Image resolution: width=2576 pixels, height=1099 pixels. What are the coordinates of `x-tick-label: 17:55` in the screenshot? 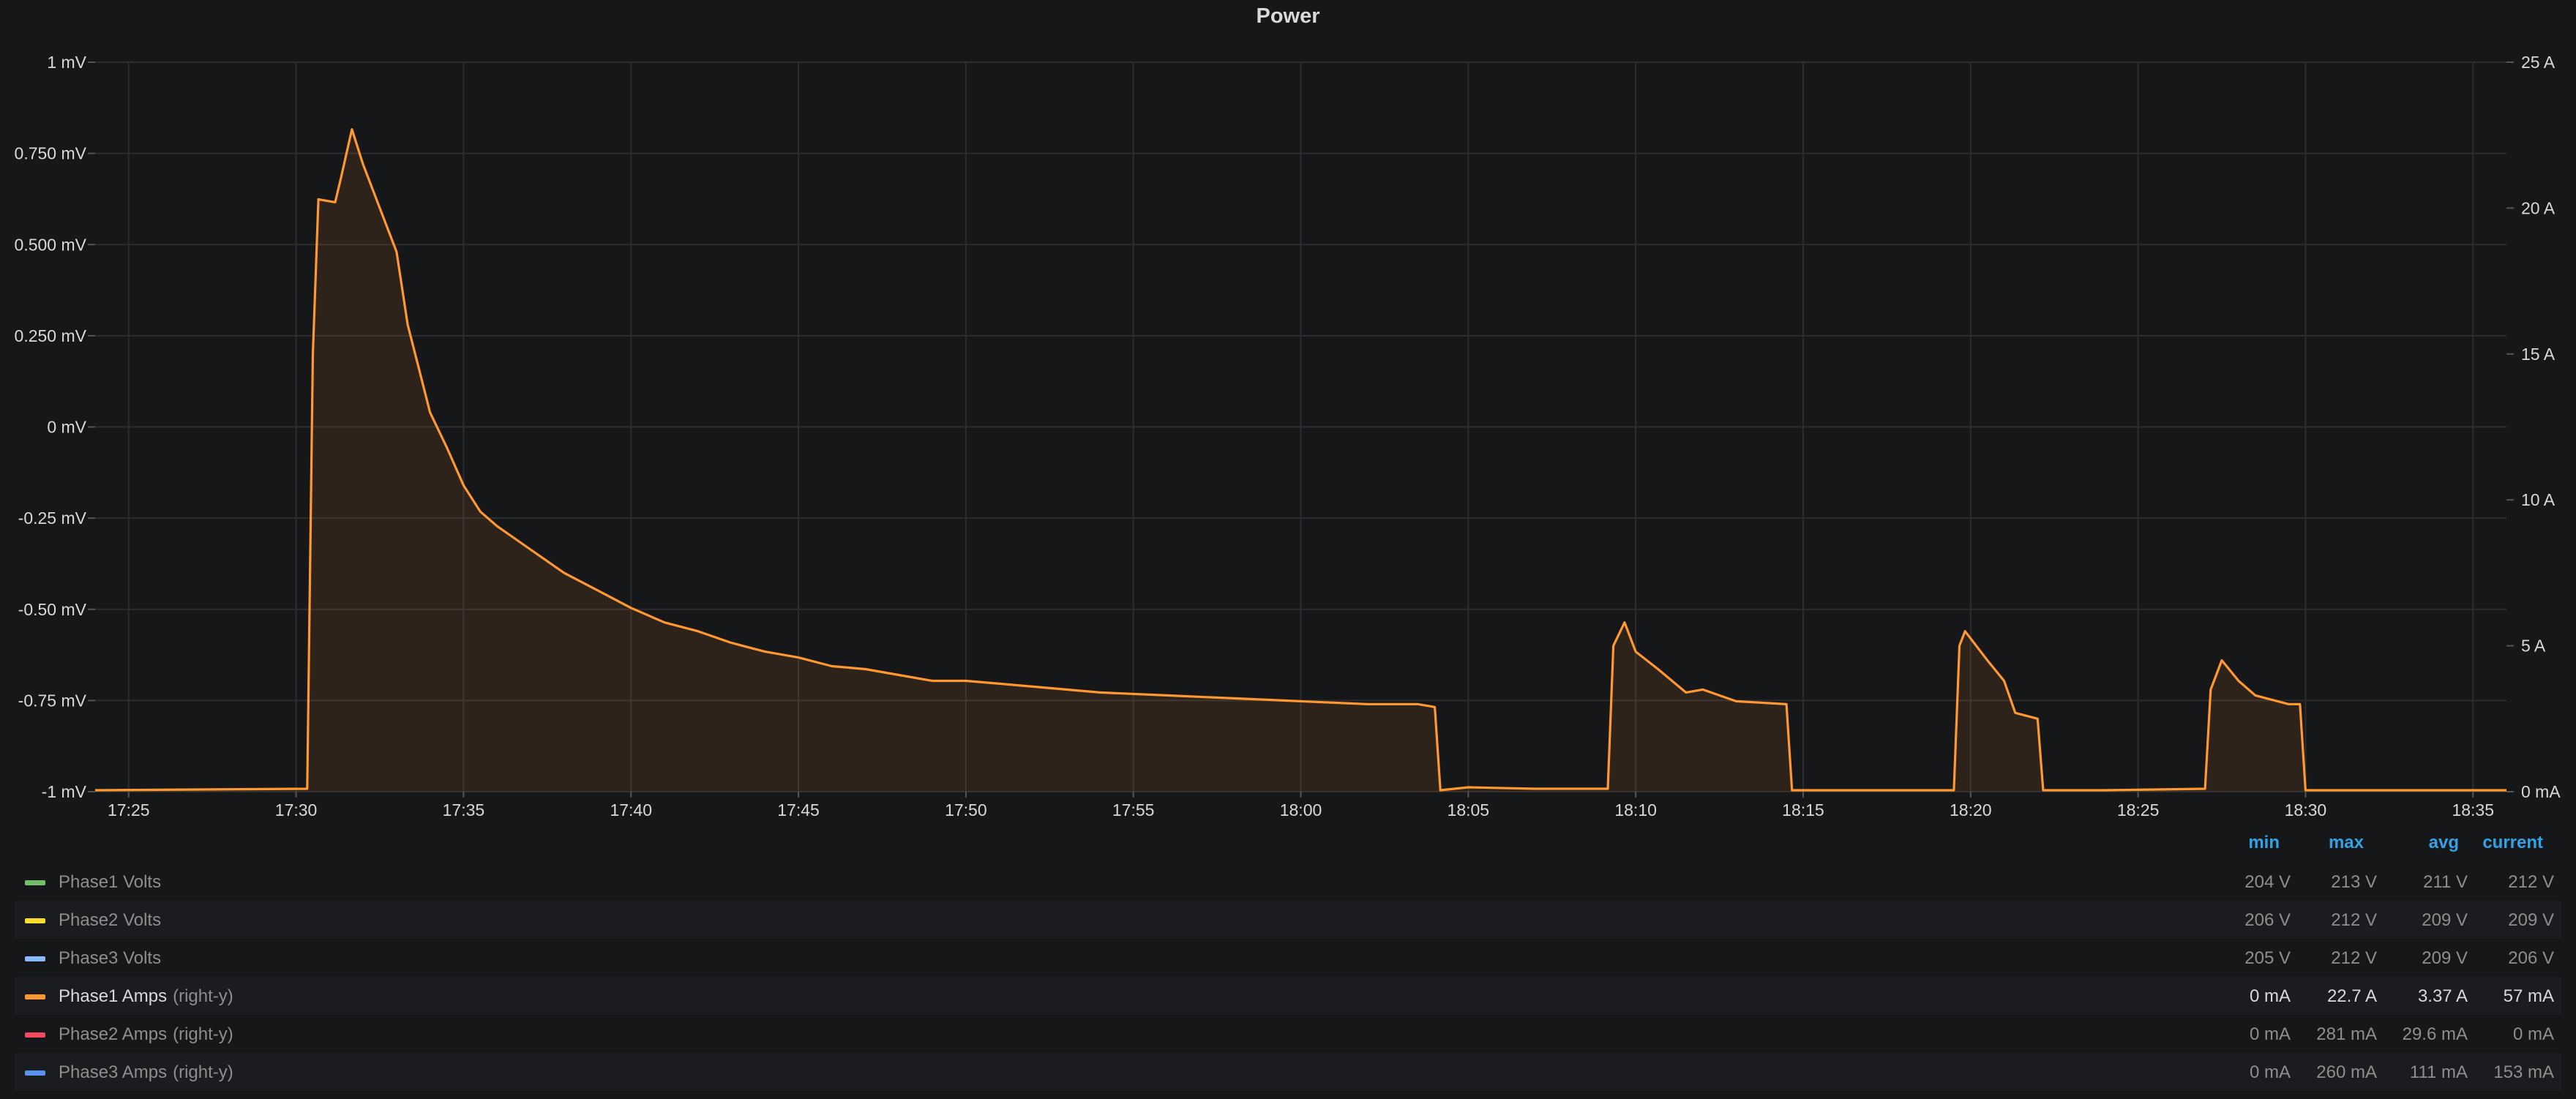 It's located at (1133, 809).